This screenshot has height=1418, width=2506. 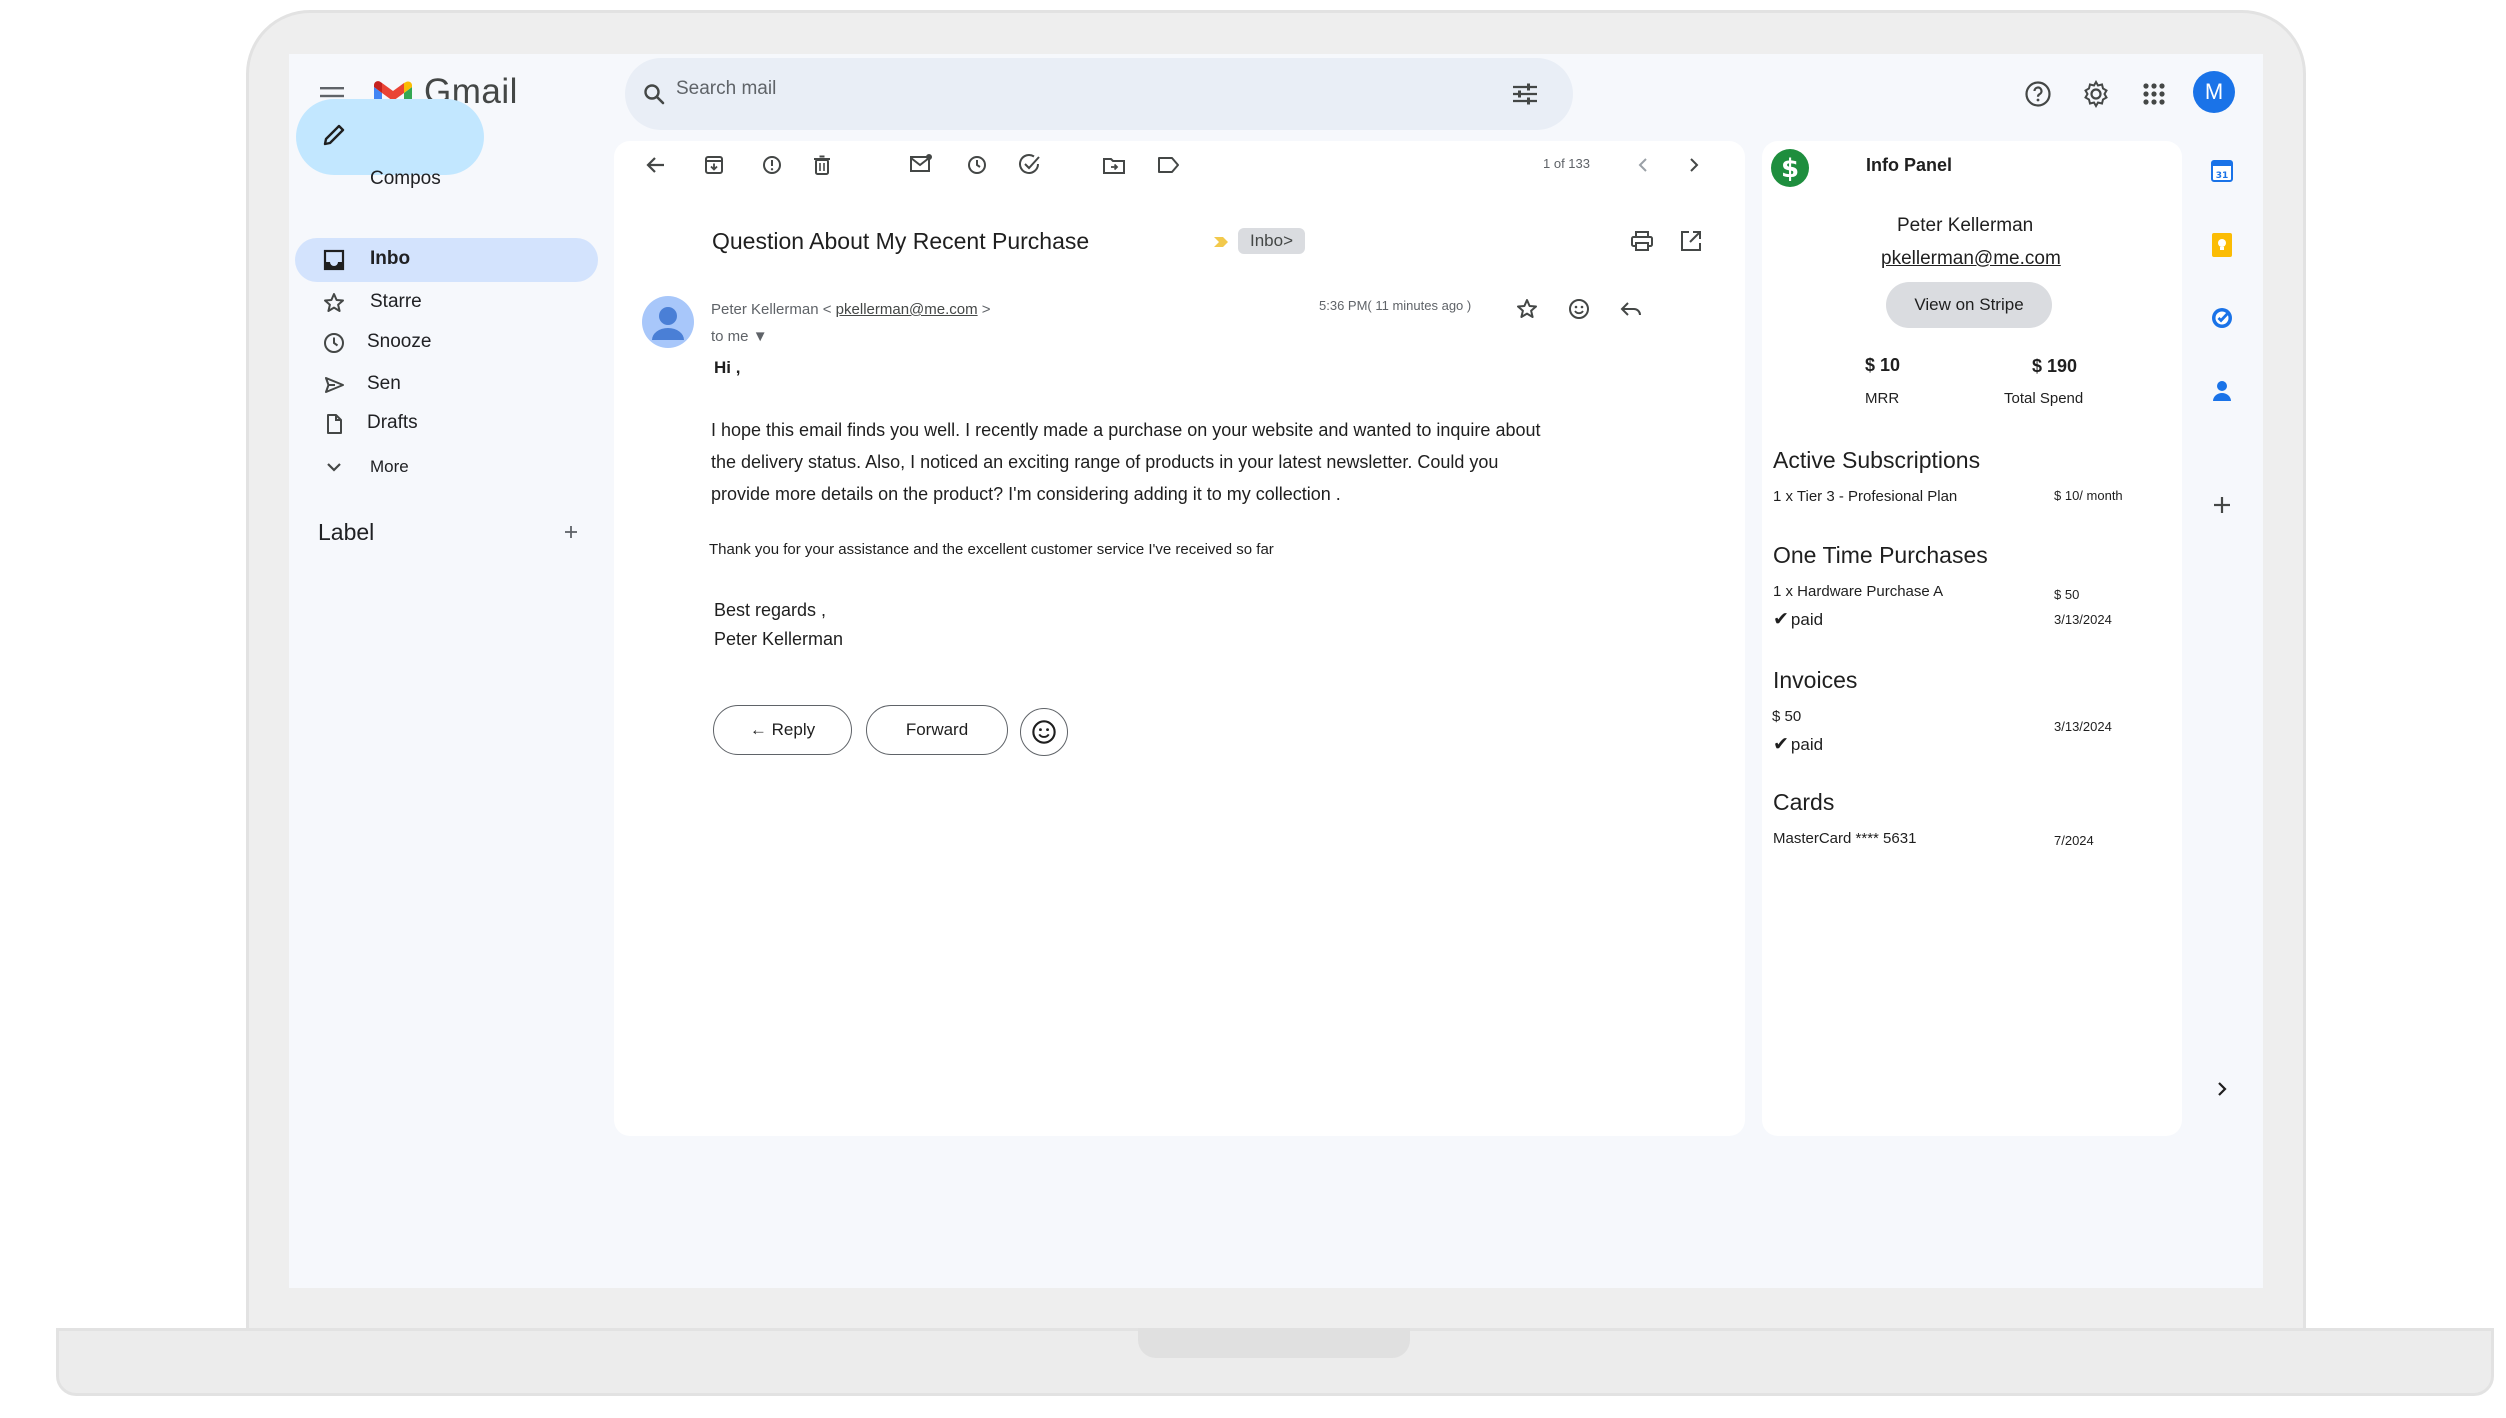 What do you see at coordinates (2222, 391) in the screenshot?
I see `contacts-app-icon` at bounding box center [2222, 391].